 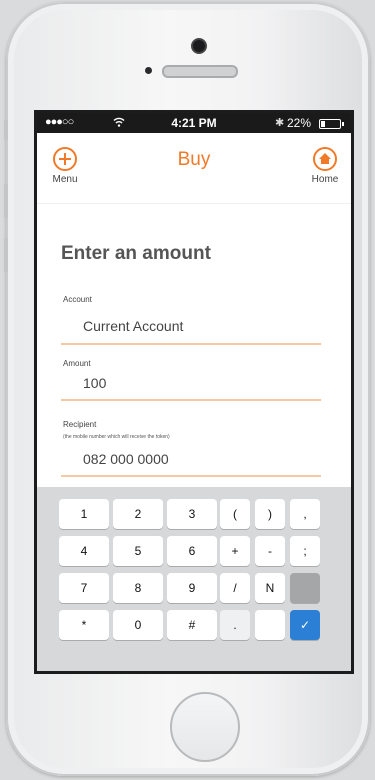 I want to click on battery-percentage: 22%, so click(x=299, y=123).